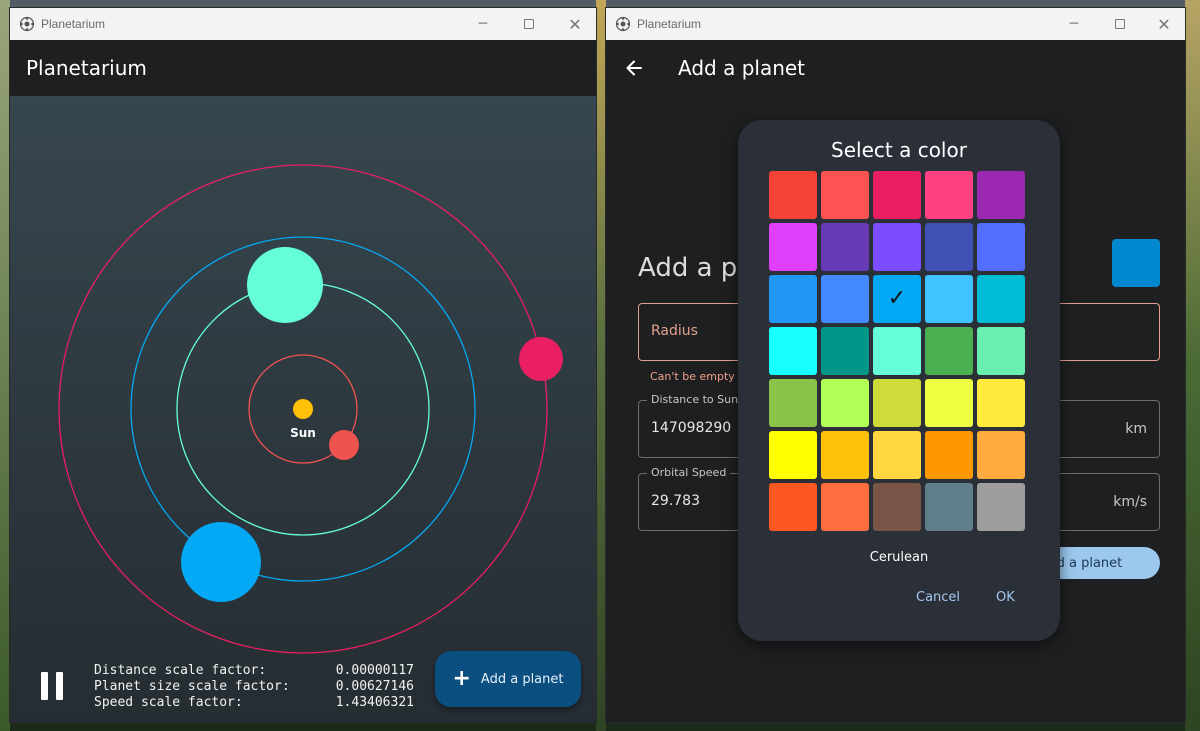  What do you see at coordinates (52, 686) in the screenshot?
I see `pause-button` at bounding box center [52, 686].